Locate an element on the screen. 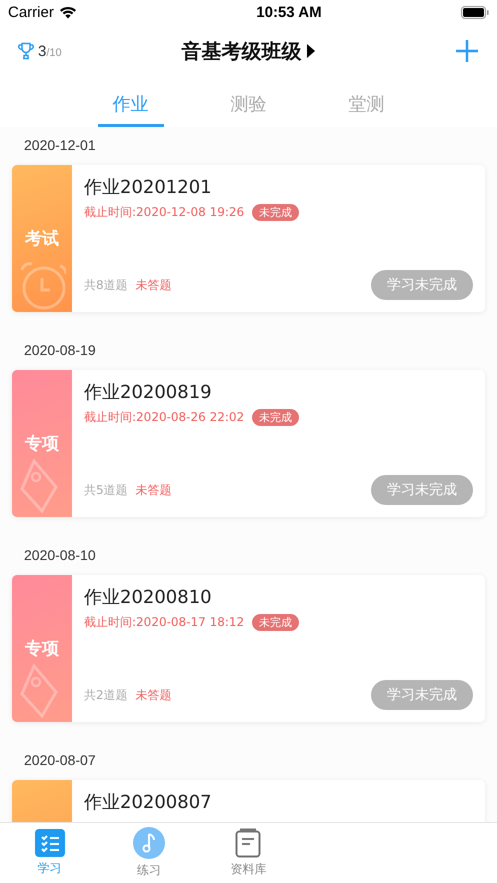  tab: 堂测 is located at coordinates (367, 109).